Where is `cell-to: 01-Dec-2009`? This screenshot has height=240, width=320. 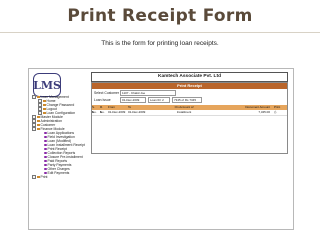 cell-to: 01-Dec-2009 is located at coordinates (137, 112).